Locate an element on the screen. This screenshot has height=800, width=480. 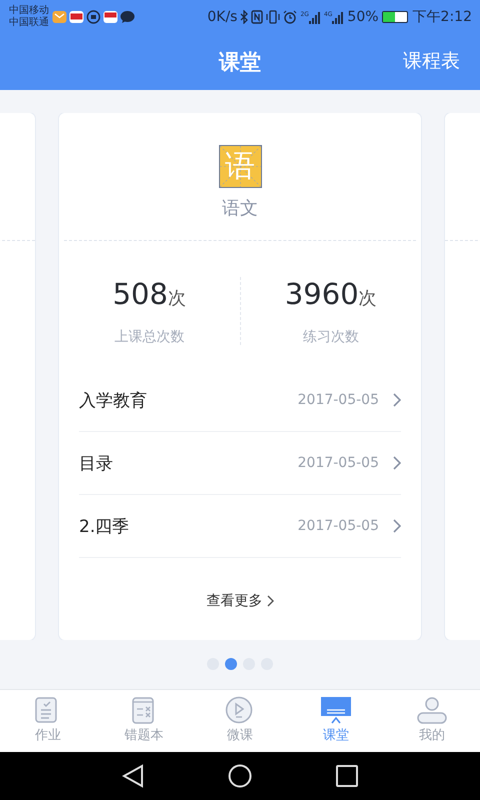
screen-icon is located at coordinates (336, 710).